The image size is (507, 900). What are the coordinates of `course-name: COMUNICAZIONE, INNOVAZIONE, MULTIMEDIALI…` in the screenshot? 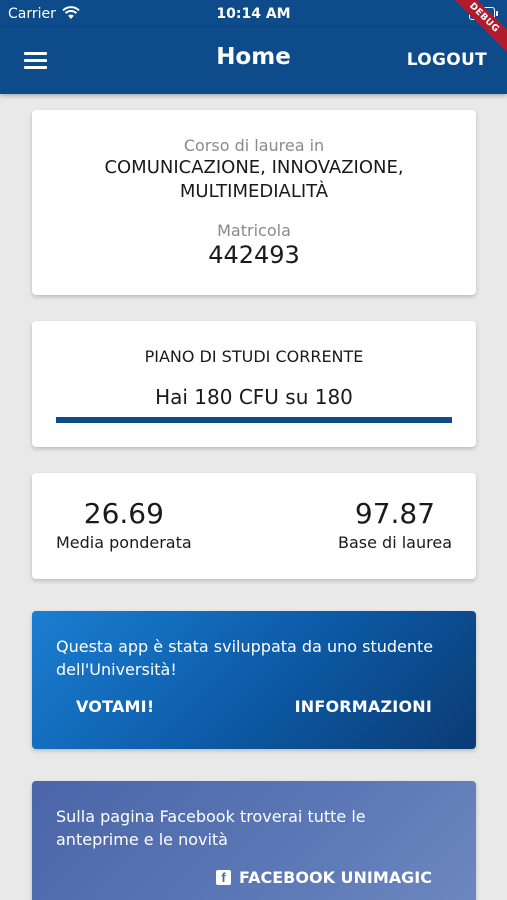 It's located at (254, 179).